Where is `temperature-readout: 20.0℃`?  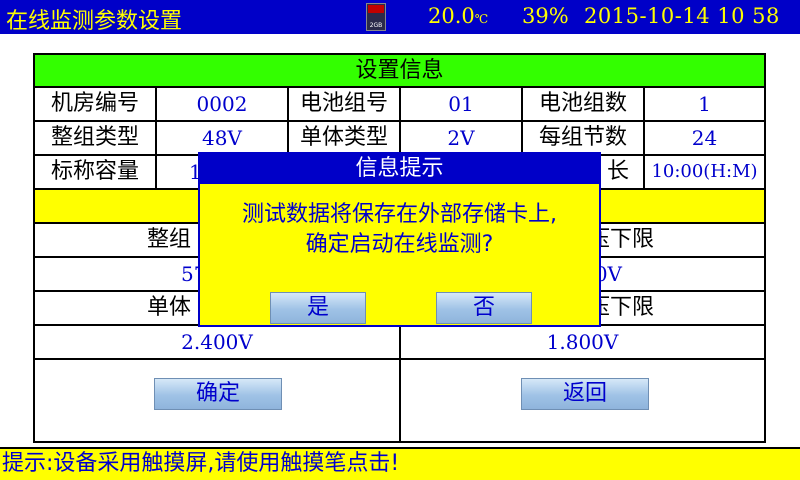 temperature-readout: 20.0℃ is located at coordinates (458, 16).